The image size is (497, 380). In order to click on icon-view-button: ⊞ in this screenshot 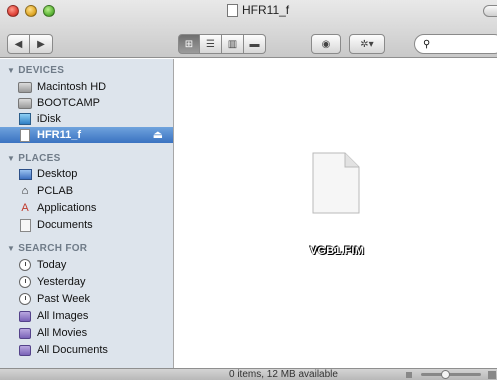, I will do `click(189, 44)`.